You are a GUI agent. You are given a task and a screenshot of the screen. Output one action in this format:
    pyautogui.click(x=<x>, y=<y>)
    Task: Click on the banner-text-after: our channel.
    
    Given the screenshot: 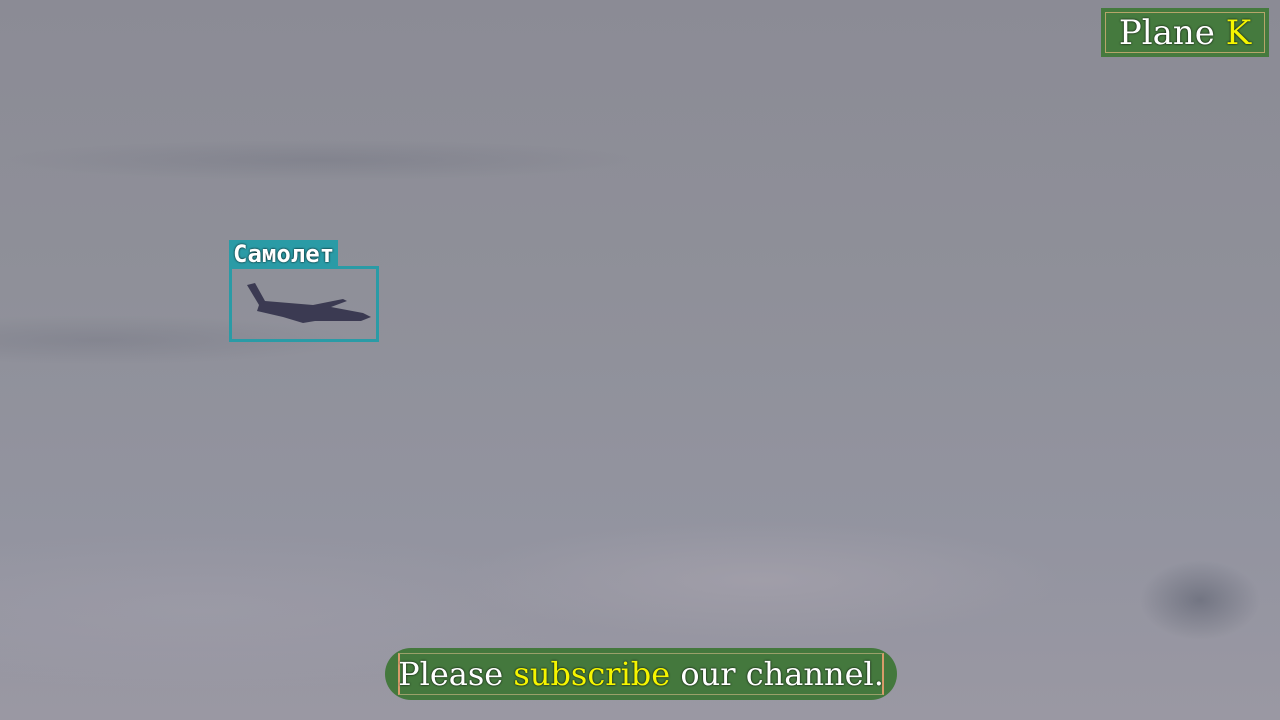 What is the action you would take?
    pyautogui.click(x=777, y=674)
    